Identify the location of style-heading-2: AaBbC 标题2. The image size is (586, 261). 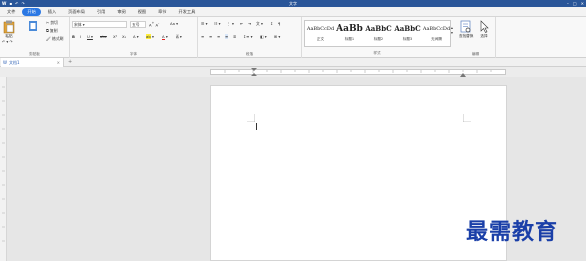
(378, 34).